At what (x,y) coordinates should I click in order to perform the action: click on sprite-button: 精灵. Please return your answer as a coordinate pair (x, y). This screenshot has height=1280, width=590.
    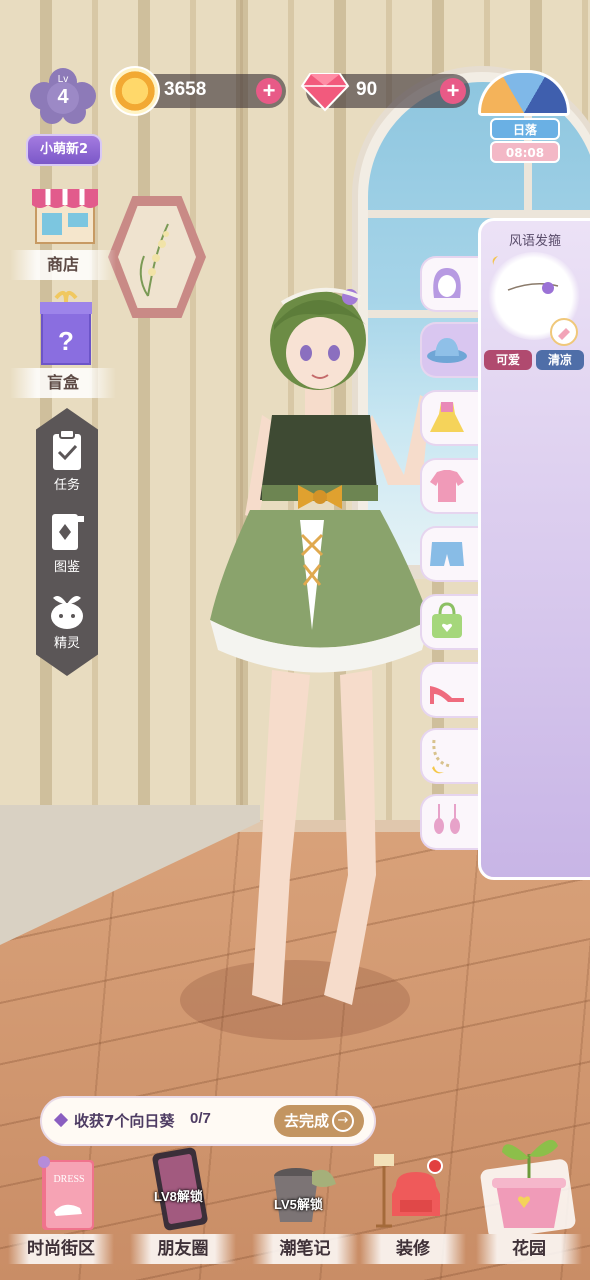
    Looking at the image, I should click on (67, 620).